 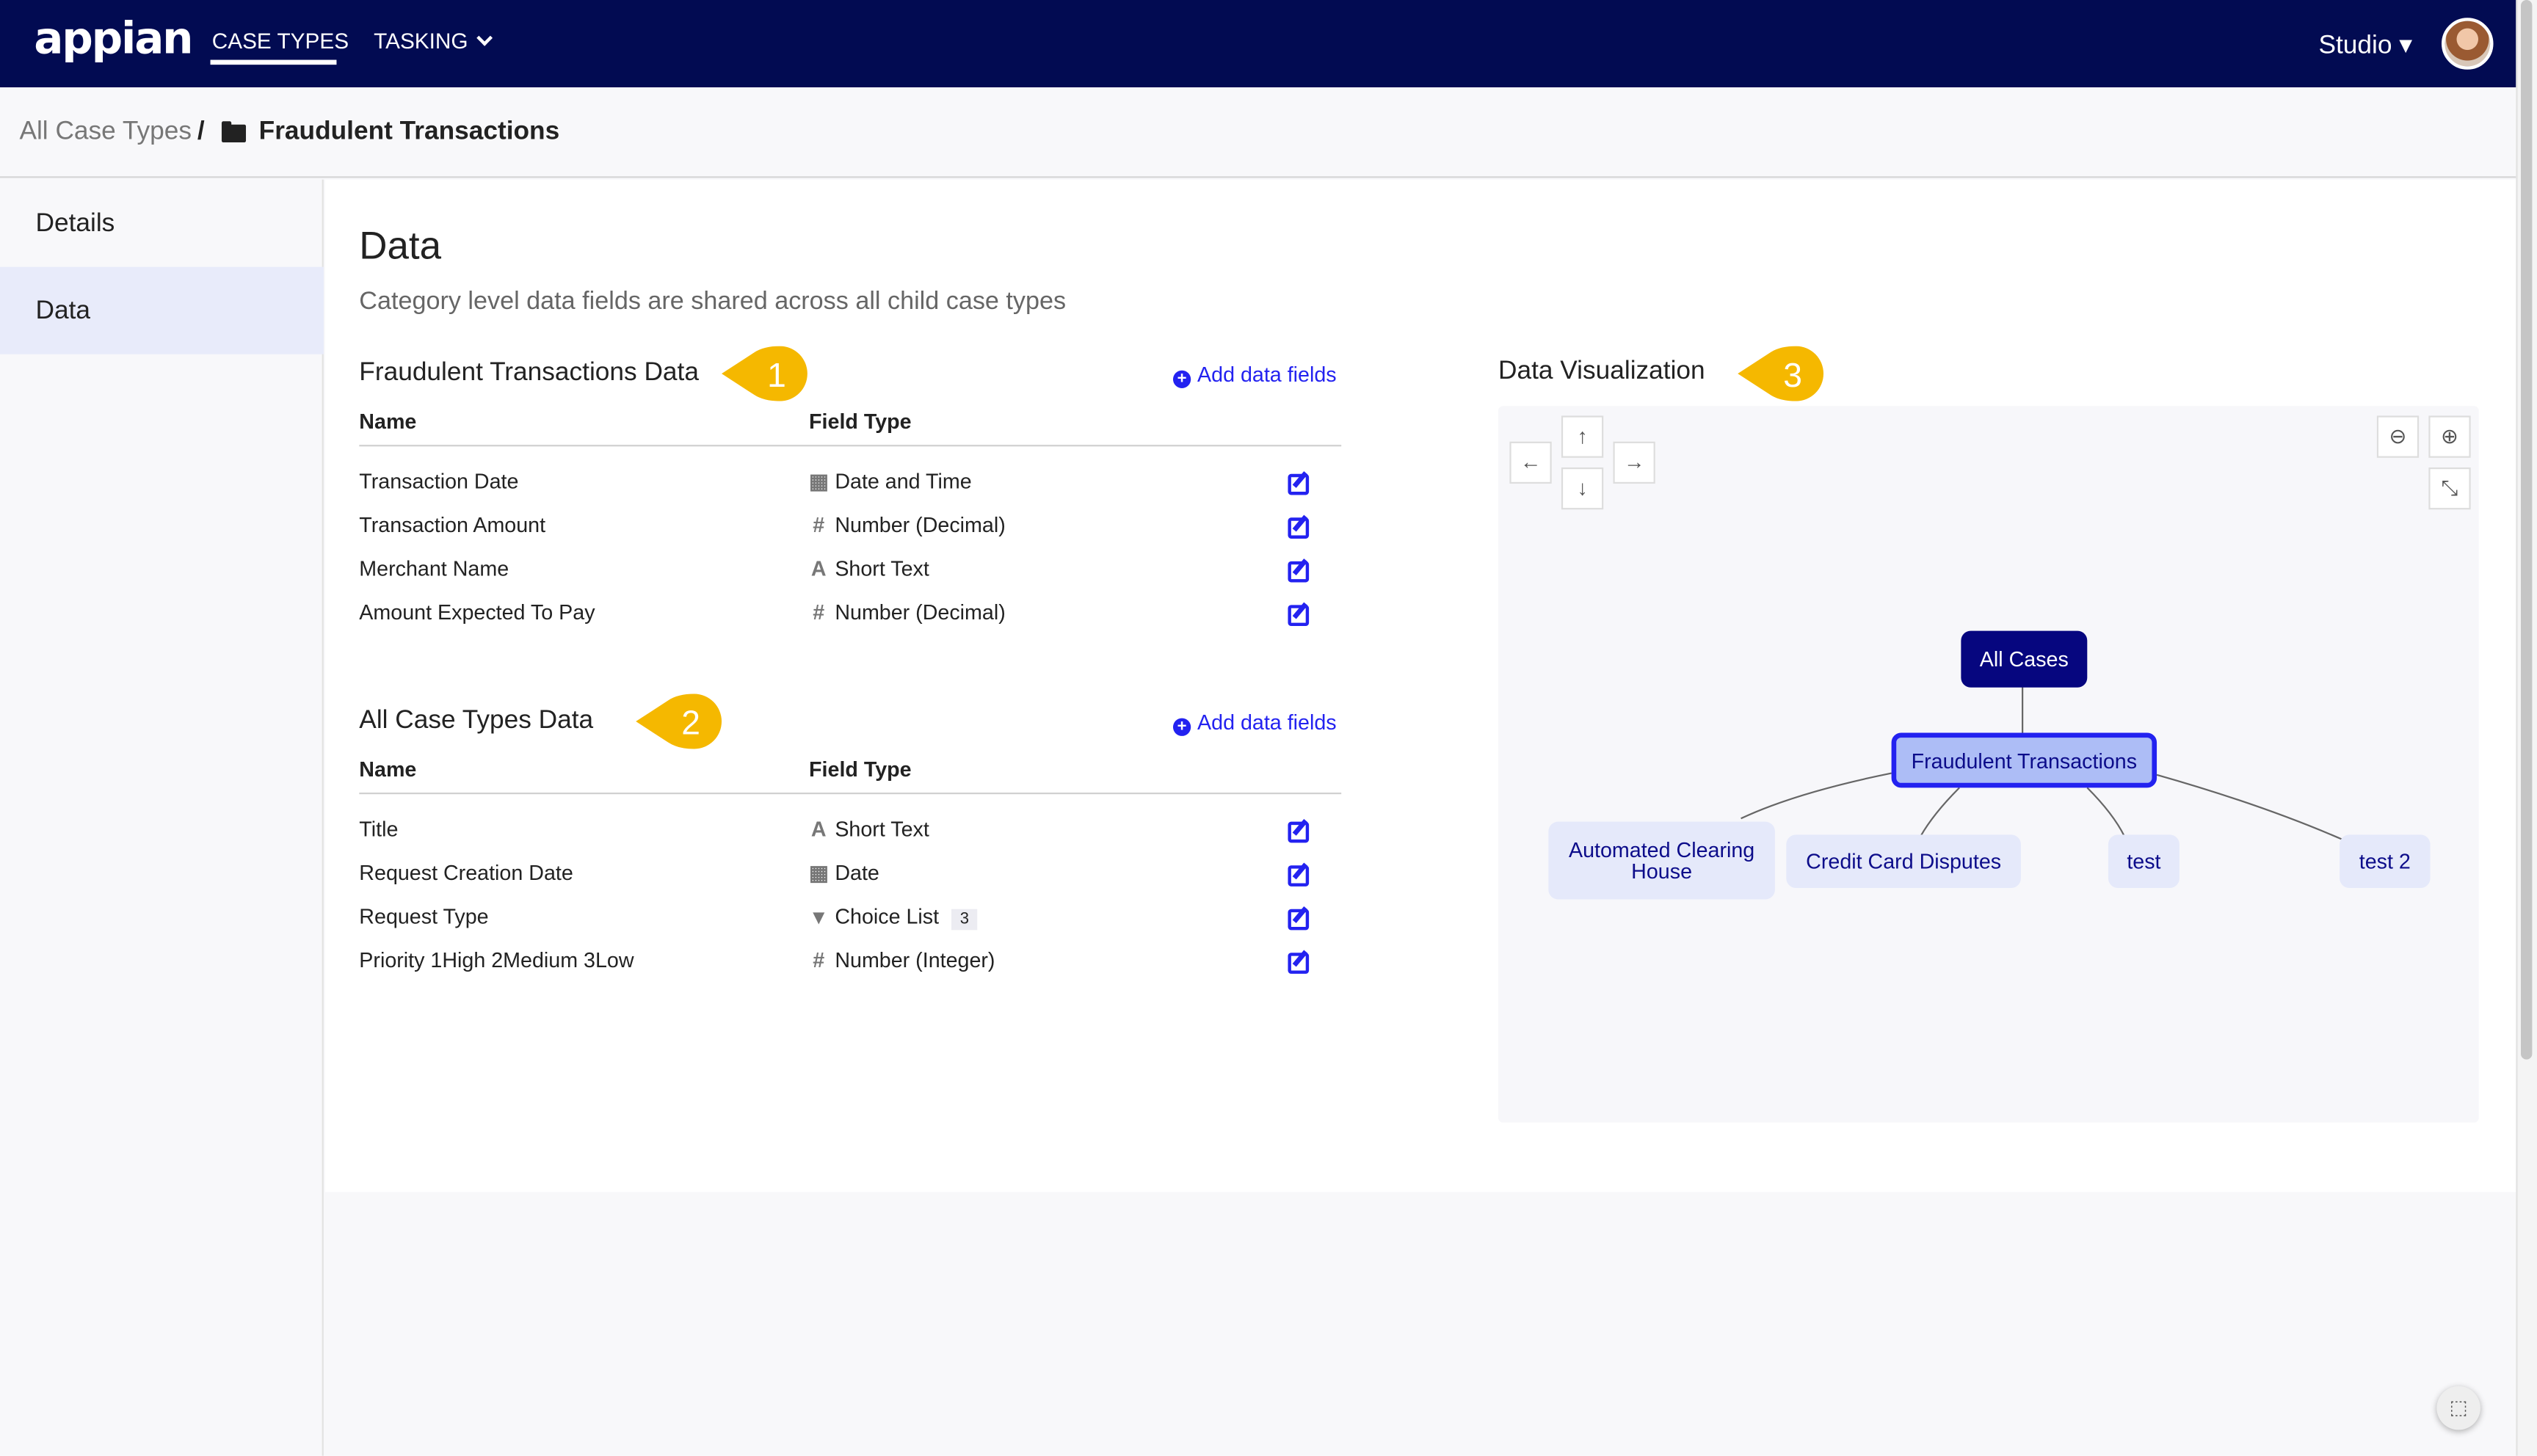 I want to click on zoom-out-button: ⊖, so click(x=2398, y=436).